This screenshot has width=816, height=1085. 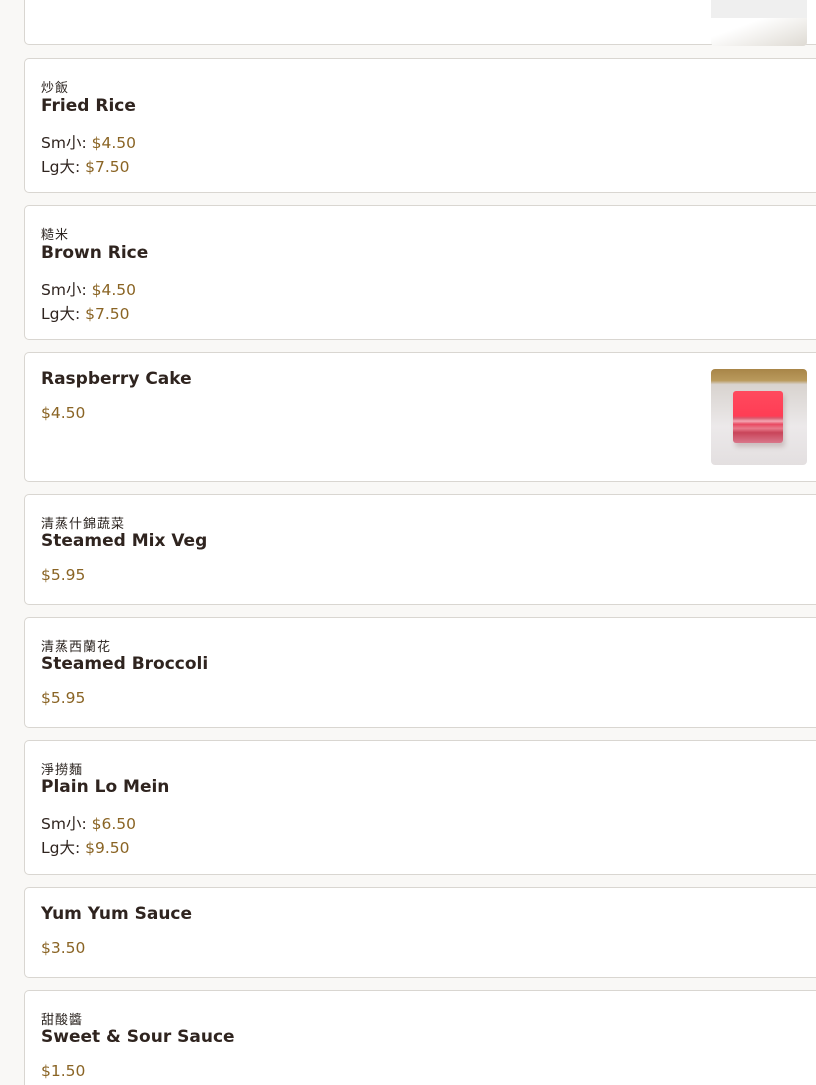 What do you see at coordinates (55, 235) in the screenshot?
I see `item-chinese-name: 糙米` at bounding box center [55, 235].